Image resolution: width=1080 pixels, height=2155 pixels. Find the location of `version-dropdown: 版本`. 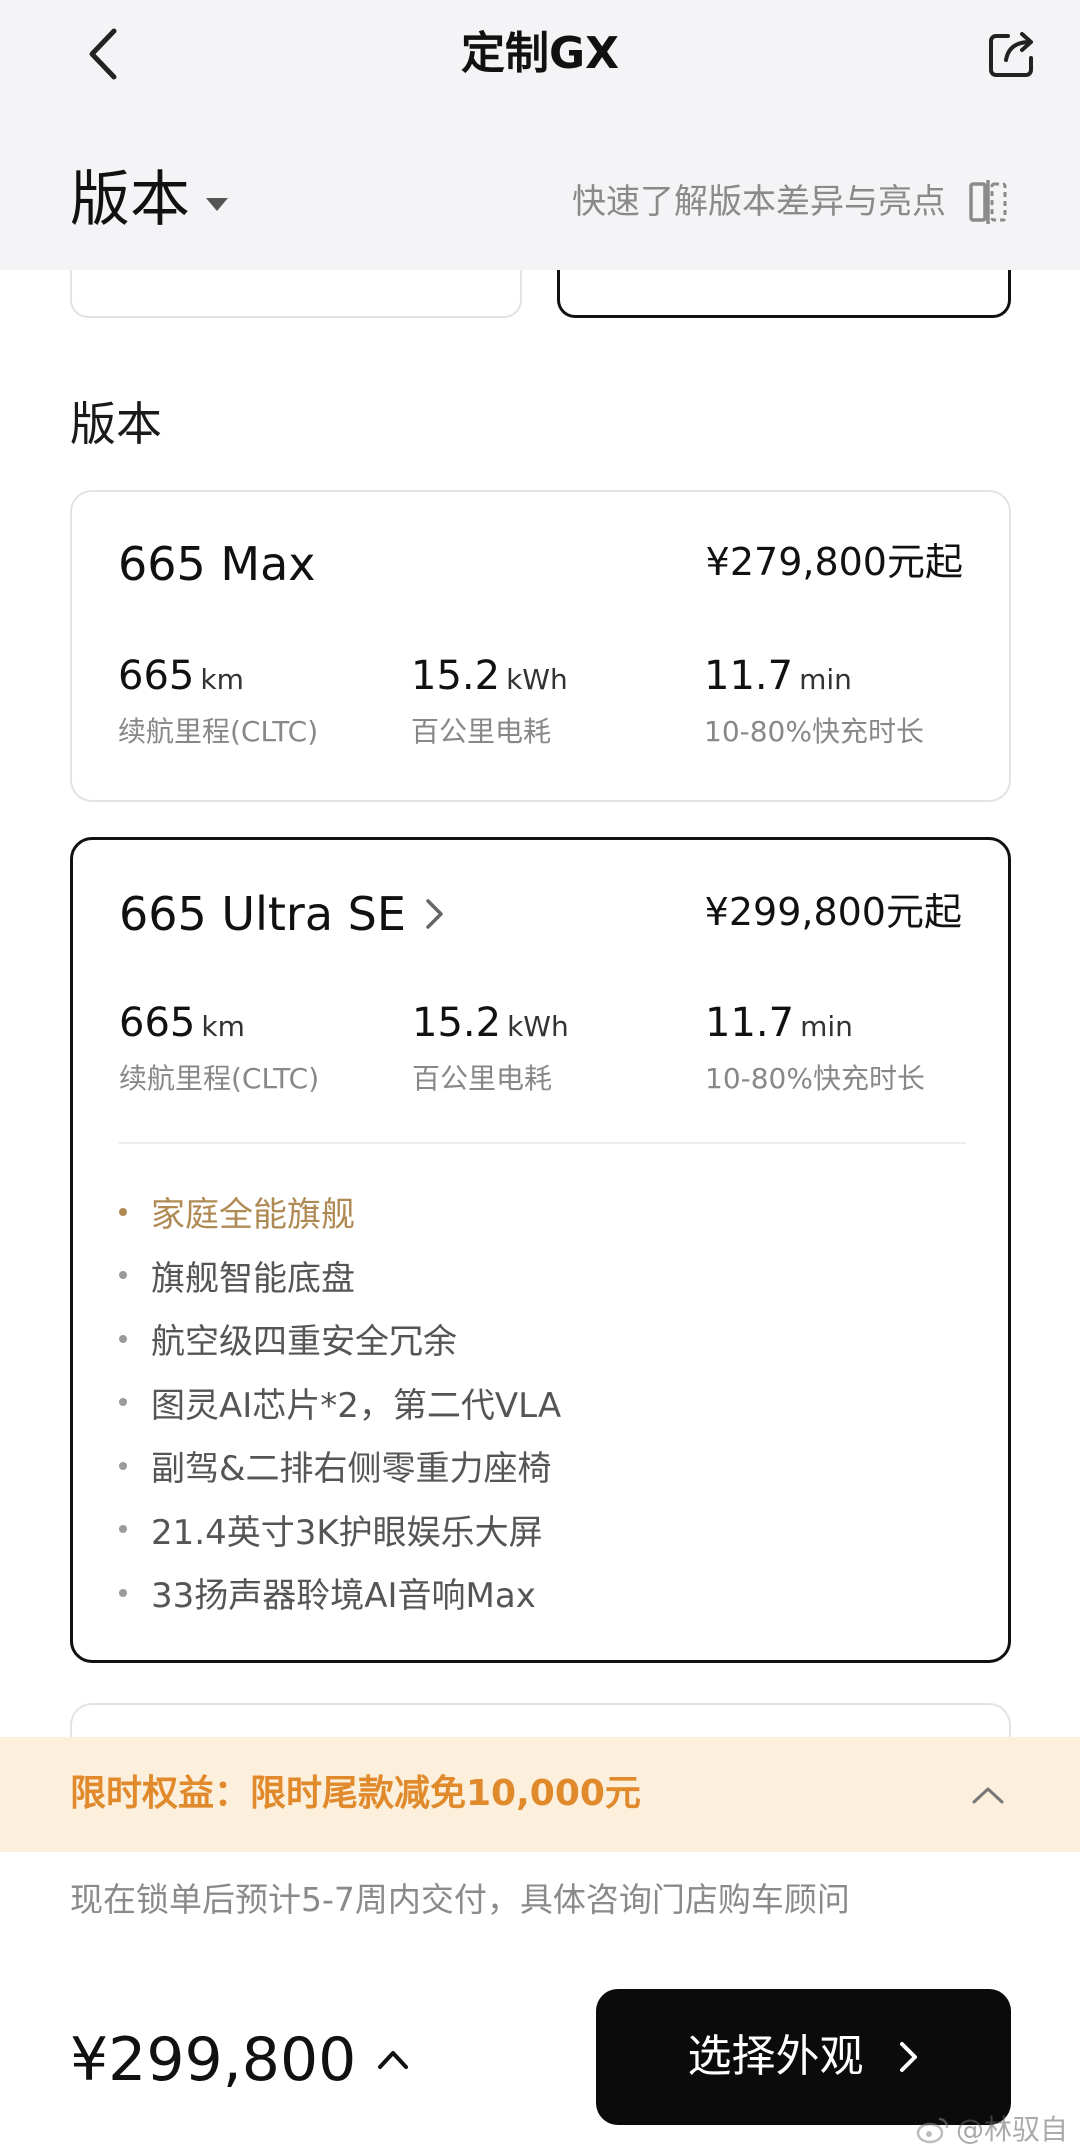

version-dropdown: 版本 is located at coordinates (149, 200).